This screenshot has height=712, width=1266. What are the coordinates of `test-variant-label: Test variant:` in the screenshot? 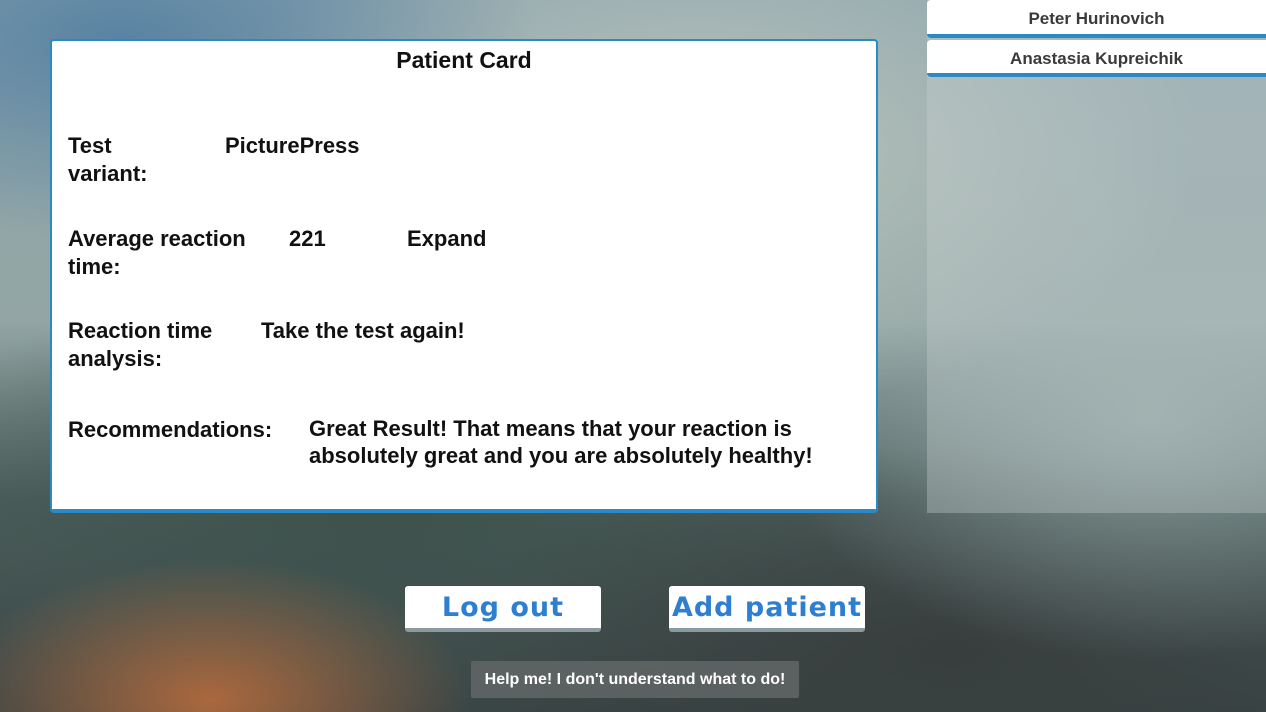 It's located at (108, 159).